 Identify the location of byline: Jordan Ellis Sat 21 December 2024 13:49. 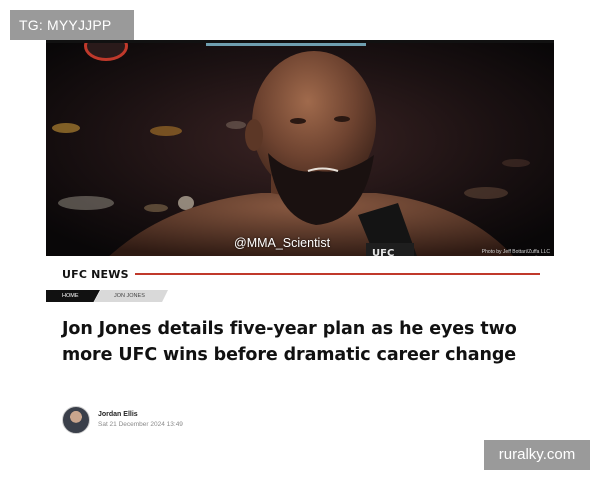
(122, 420).